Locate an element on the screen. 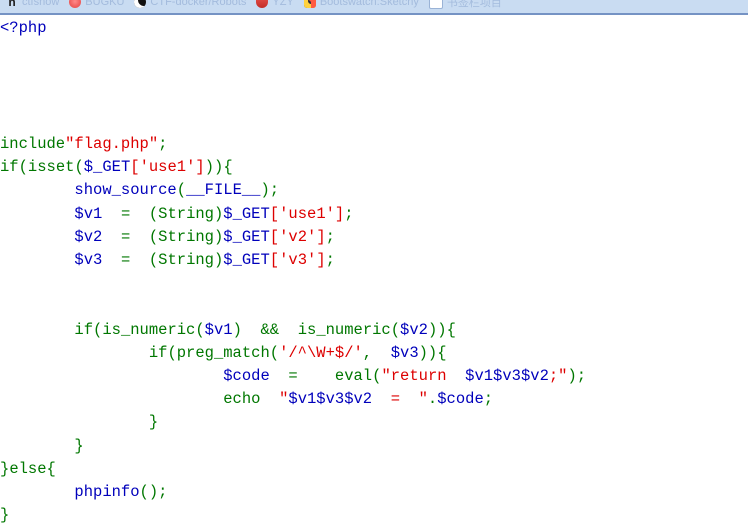 The image size is (748, 527). source-line: $v2 = (String)$_GET['v2']; is located at coordinates (167, 237).